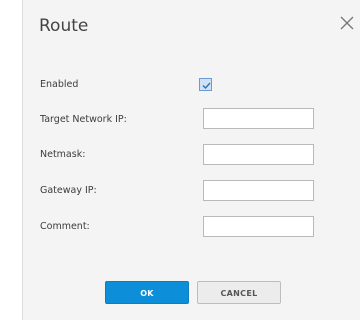 This screenshot has height=320, width=360. I want to click on enabled-label: Enabled, so click(59, 84).